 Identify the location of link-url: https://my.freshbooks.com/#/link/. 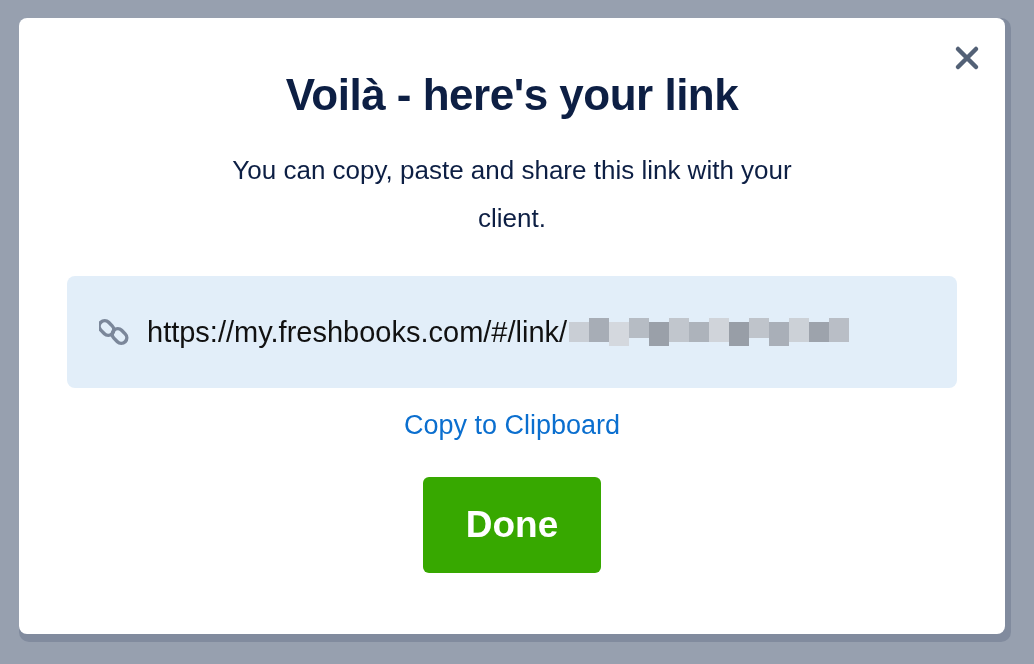
(357, 332).